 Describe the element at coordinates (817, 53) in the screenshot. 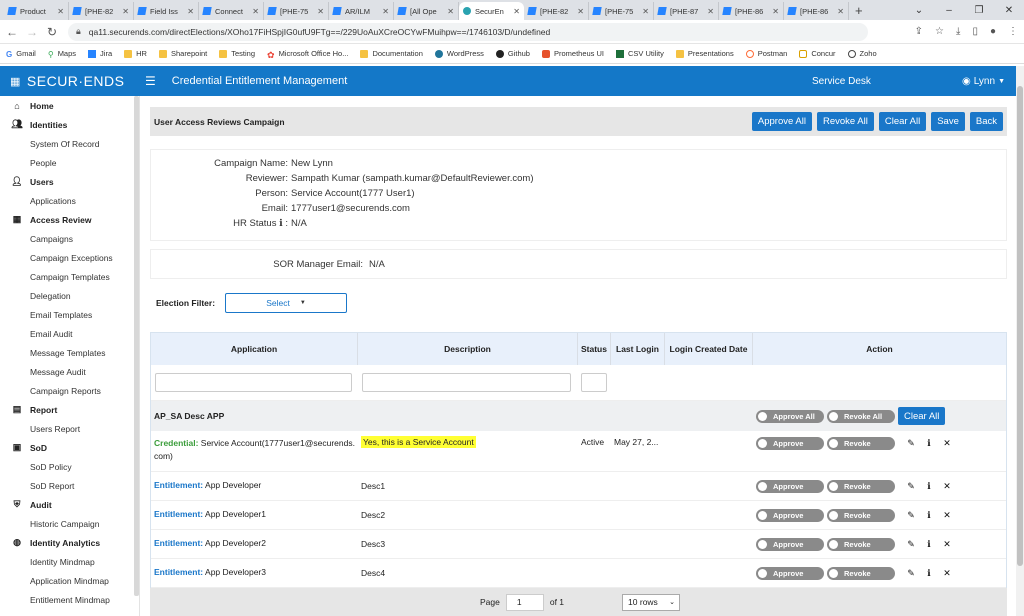

I see `bookmark-item: Concur` at that location.